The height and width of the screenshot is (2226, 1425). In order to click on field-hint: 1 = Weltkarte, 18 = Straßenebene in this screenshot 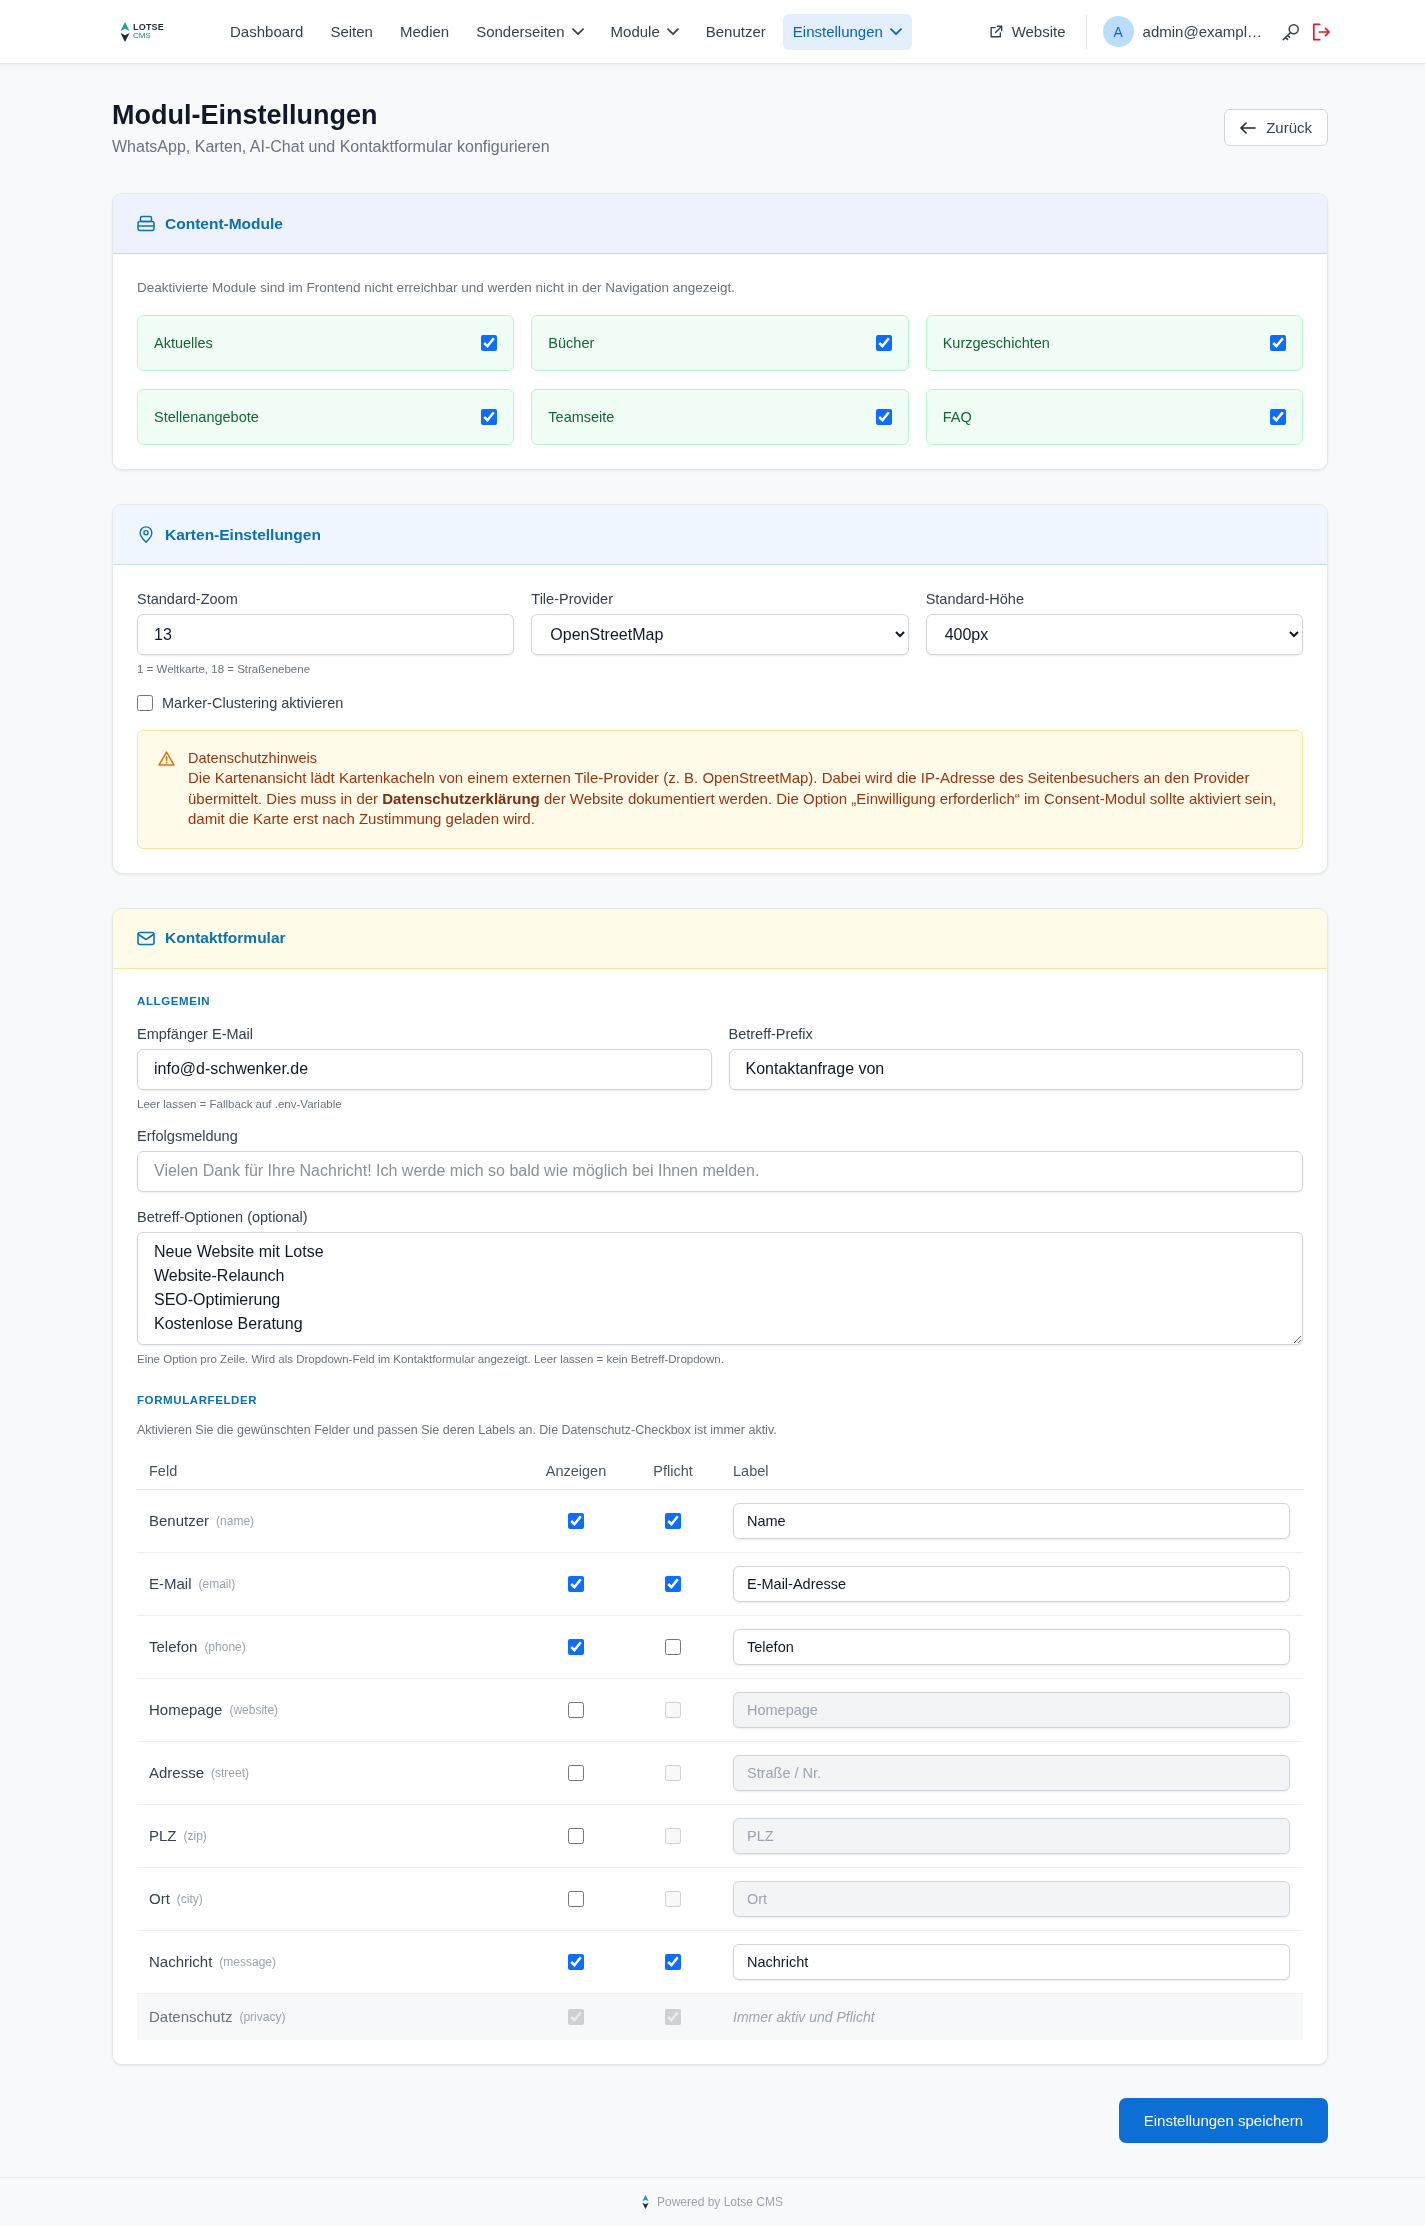, I will do `click(224, 669)`.